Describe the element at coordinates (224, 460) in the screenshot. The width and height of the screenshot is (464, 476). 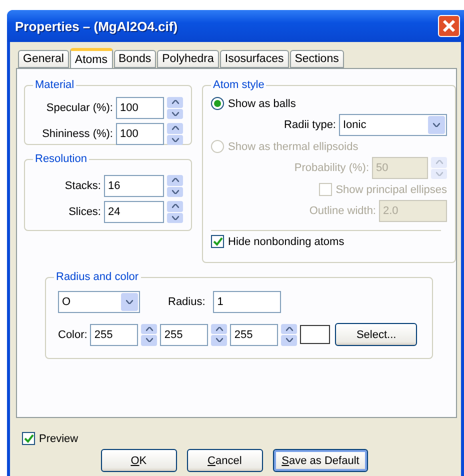
I see `dialog-button: Cancel` at that location.